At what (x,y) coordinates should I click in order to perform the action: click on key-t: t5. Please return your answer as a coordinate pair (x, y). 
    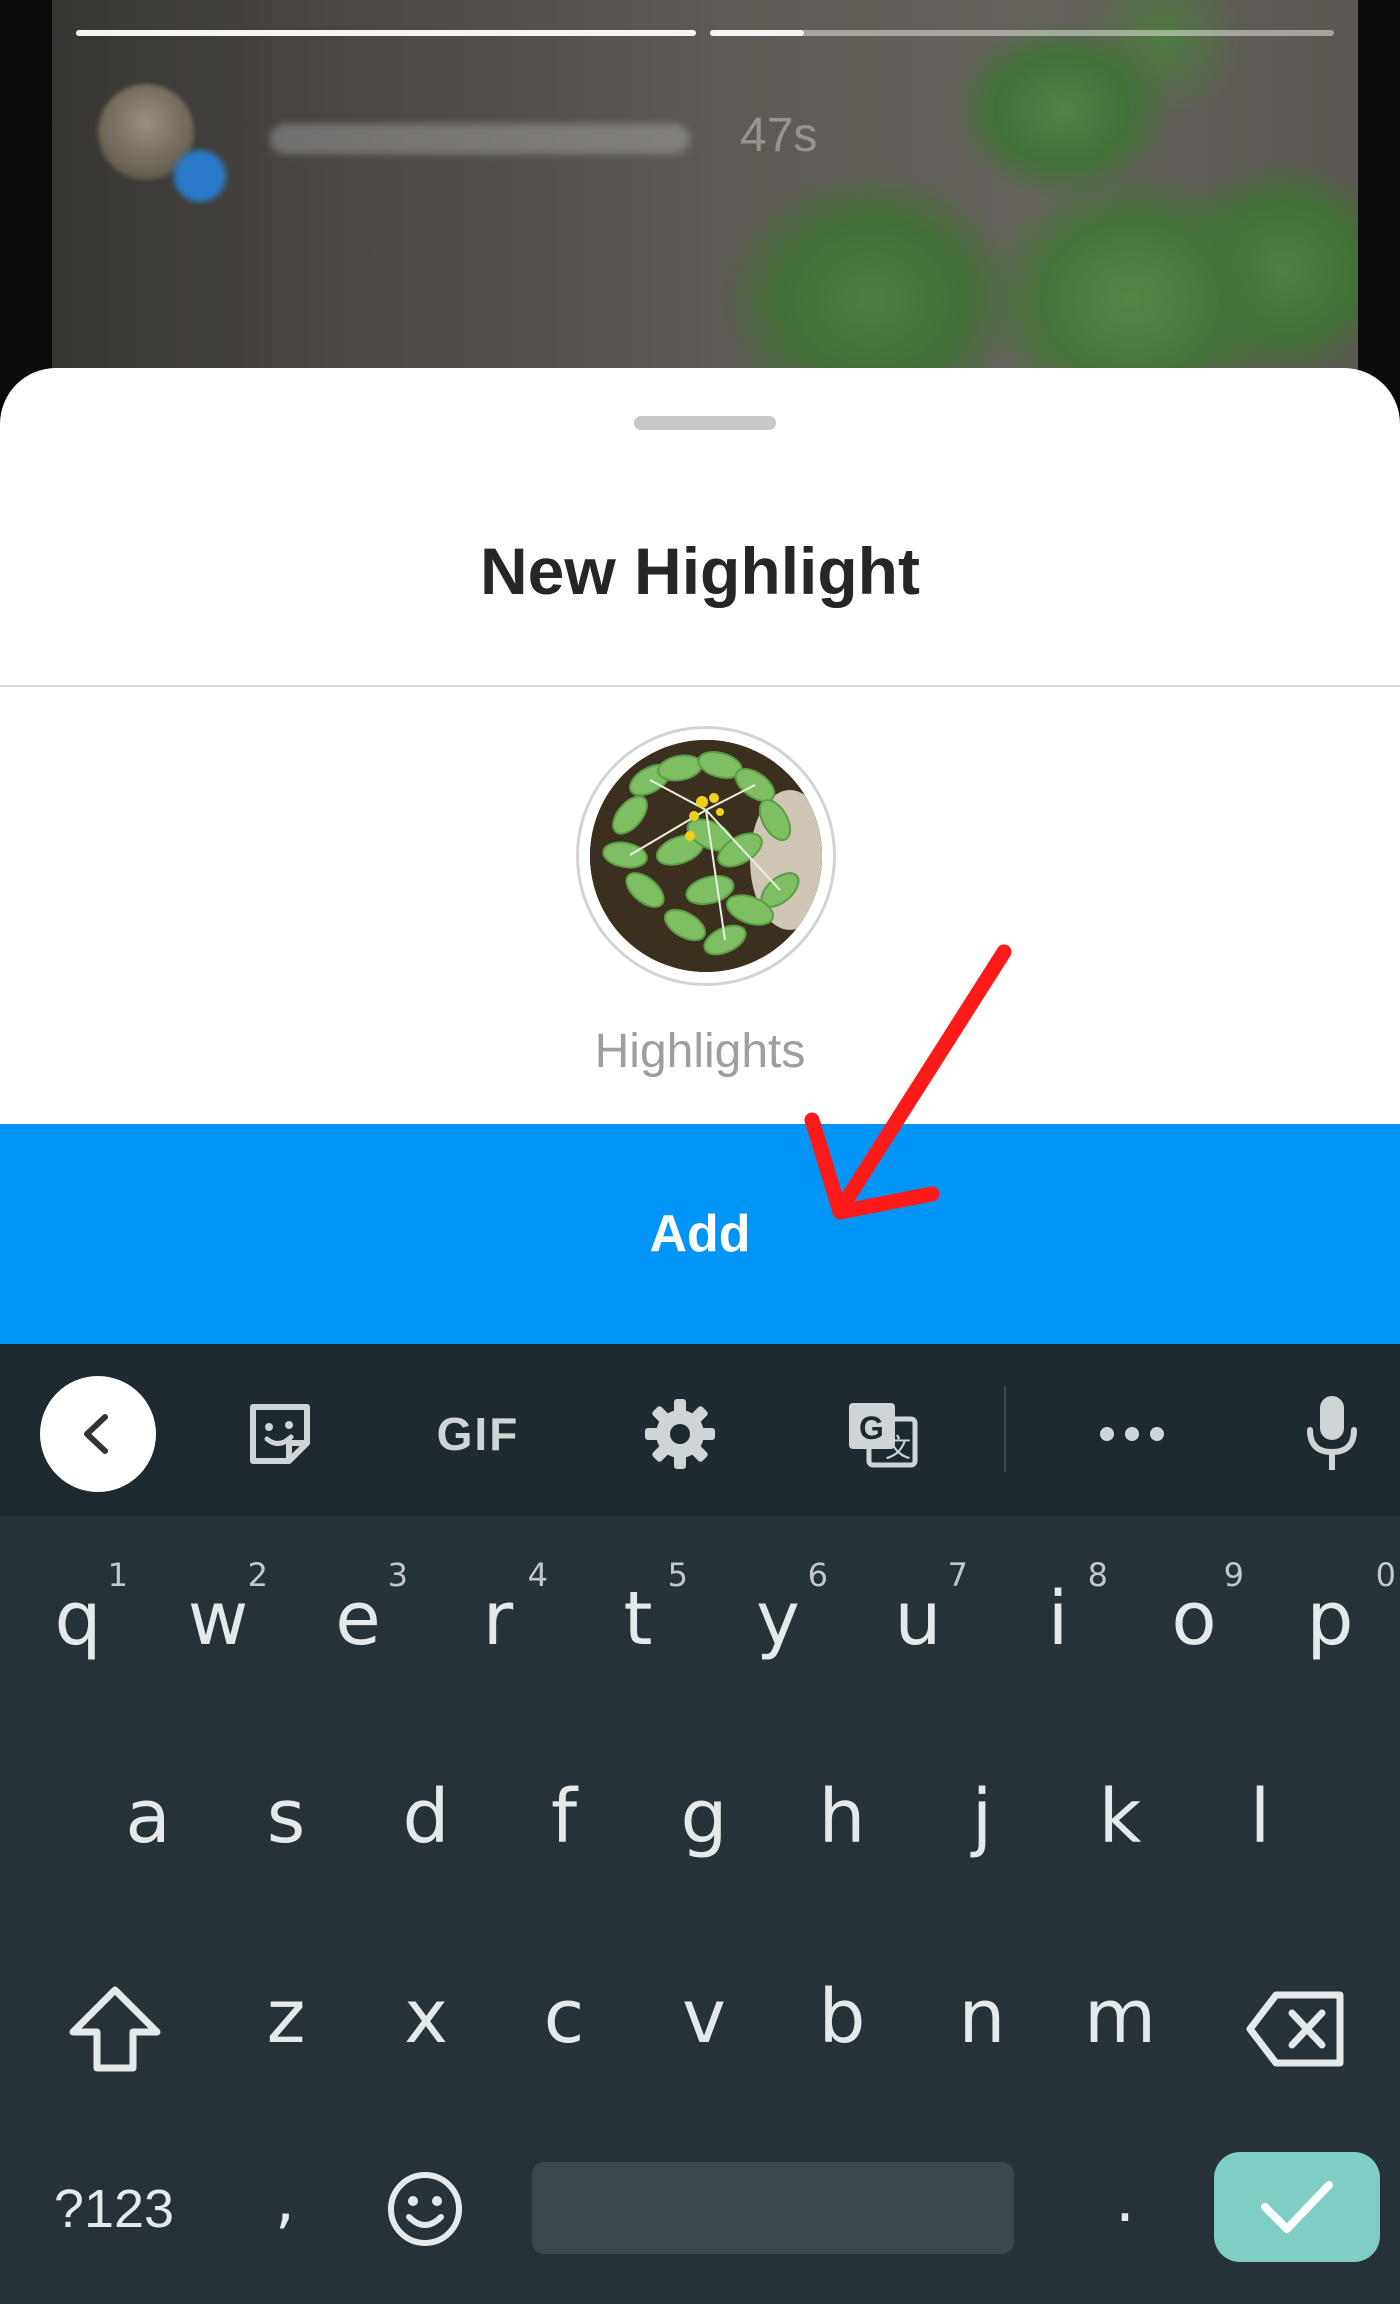
    Looking at the image, I should click on (638, 1619).